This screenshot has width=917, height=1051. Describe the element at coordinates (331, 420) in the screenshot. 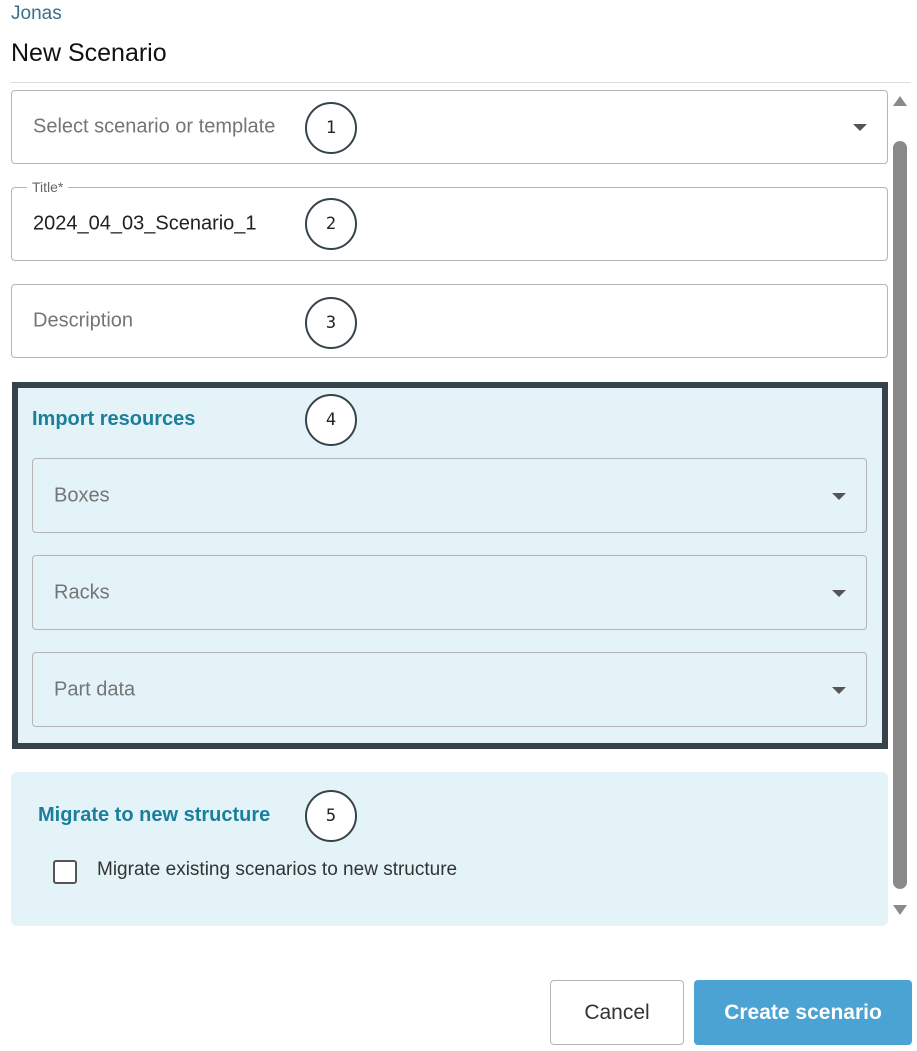

I see `callout-marker-4: 4` at that location.